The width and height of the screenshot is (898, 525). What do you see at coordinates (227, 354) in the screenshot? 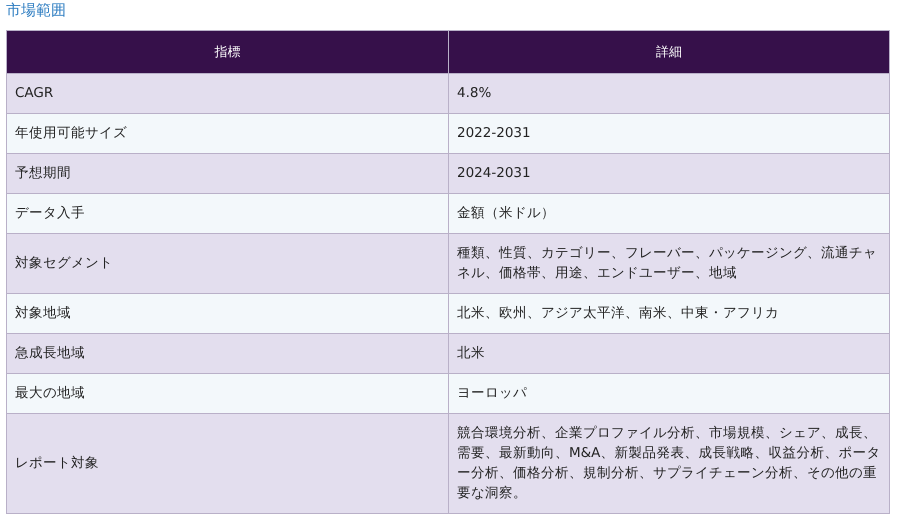
I see `table-cell: 急成長地域` at bounding box center [227, 354].